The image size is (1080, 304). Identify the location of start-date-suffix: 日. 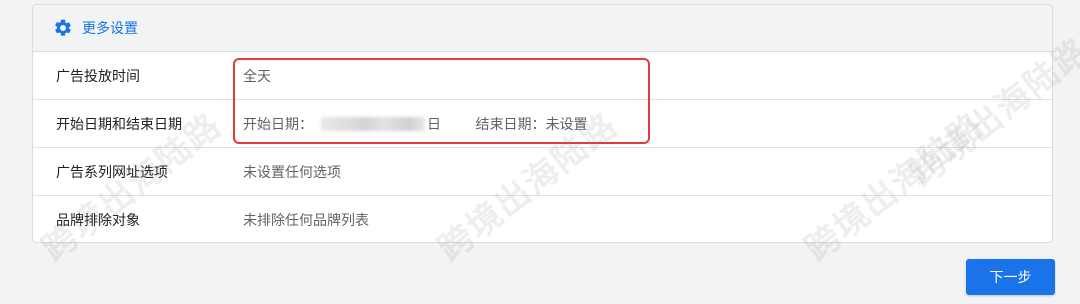
(434, 124).